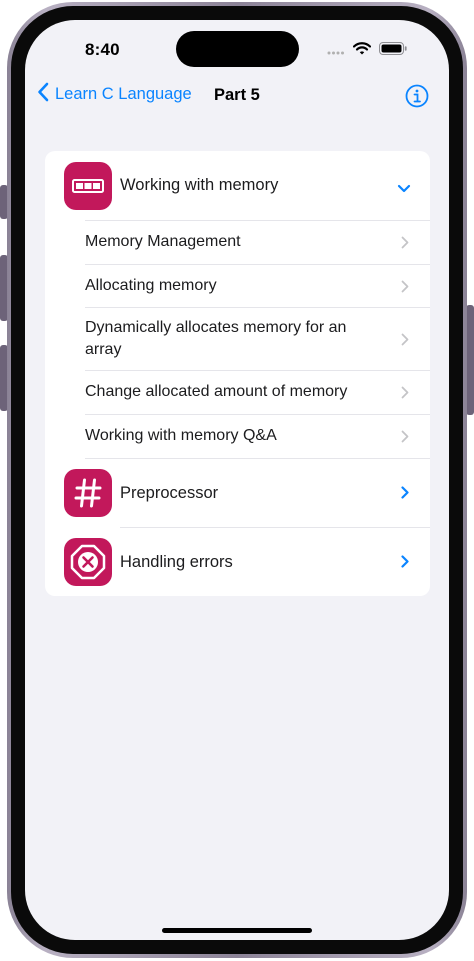 This screenshot has height=961, width=474. I want to click on battery-icon, so click(393, 51).